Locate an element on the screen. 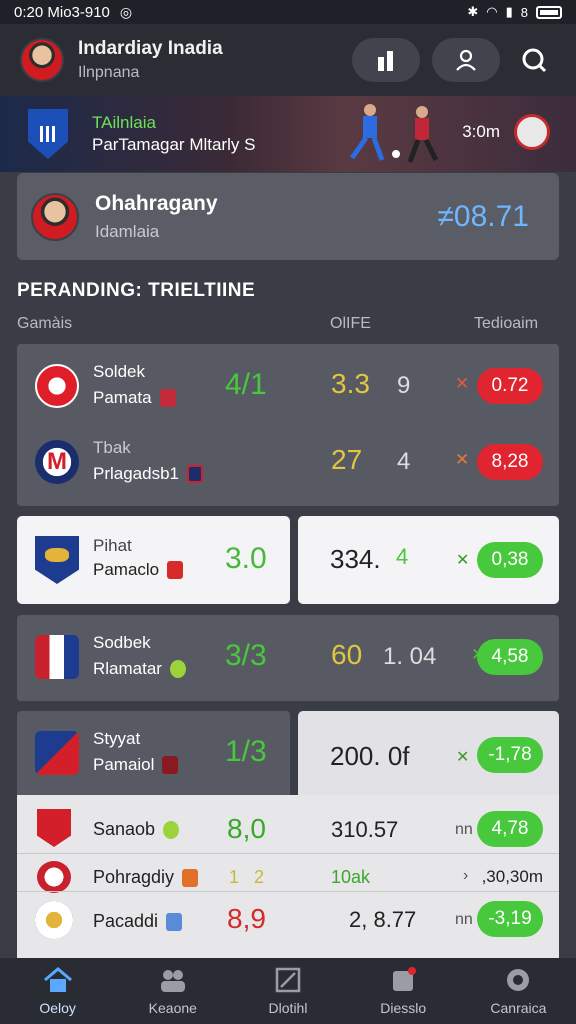  match-card-left: Pihat Pamaclo 3.0 is located at coordinates (153, 560).